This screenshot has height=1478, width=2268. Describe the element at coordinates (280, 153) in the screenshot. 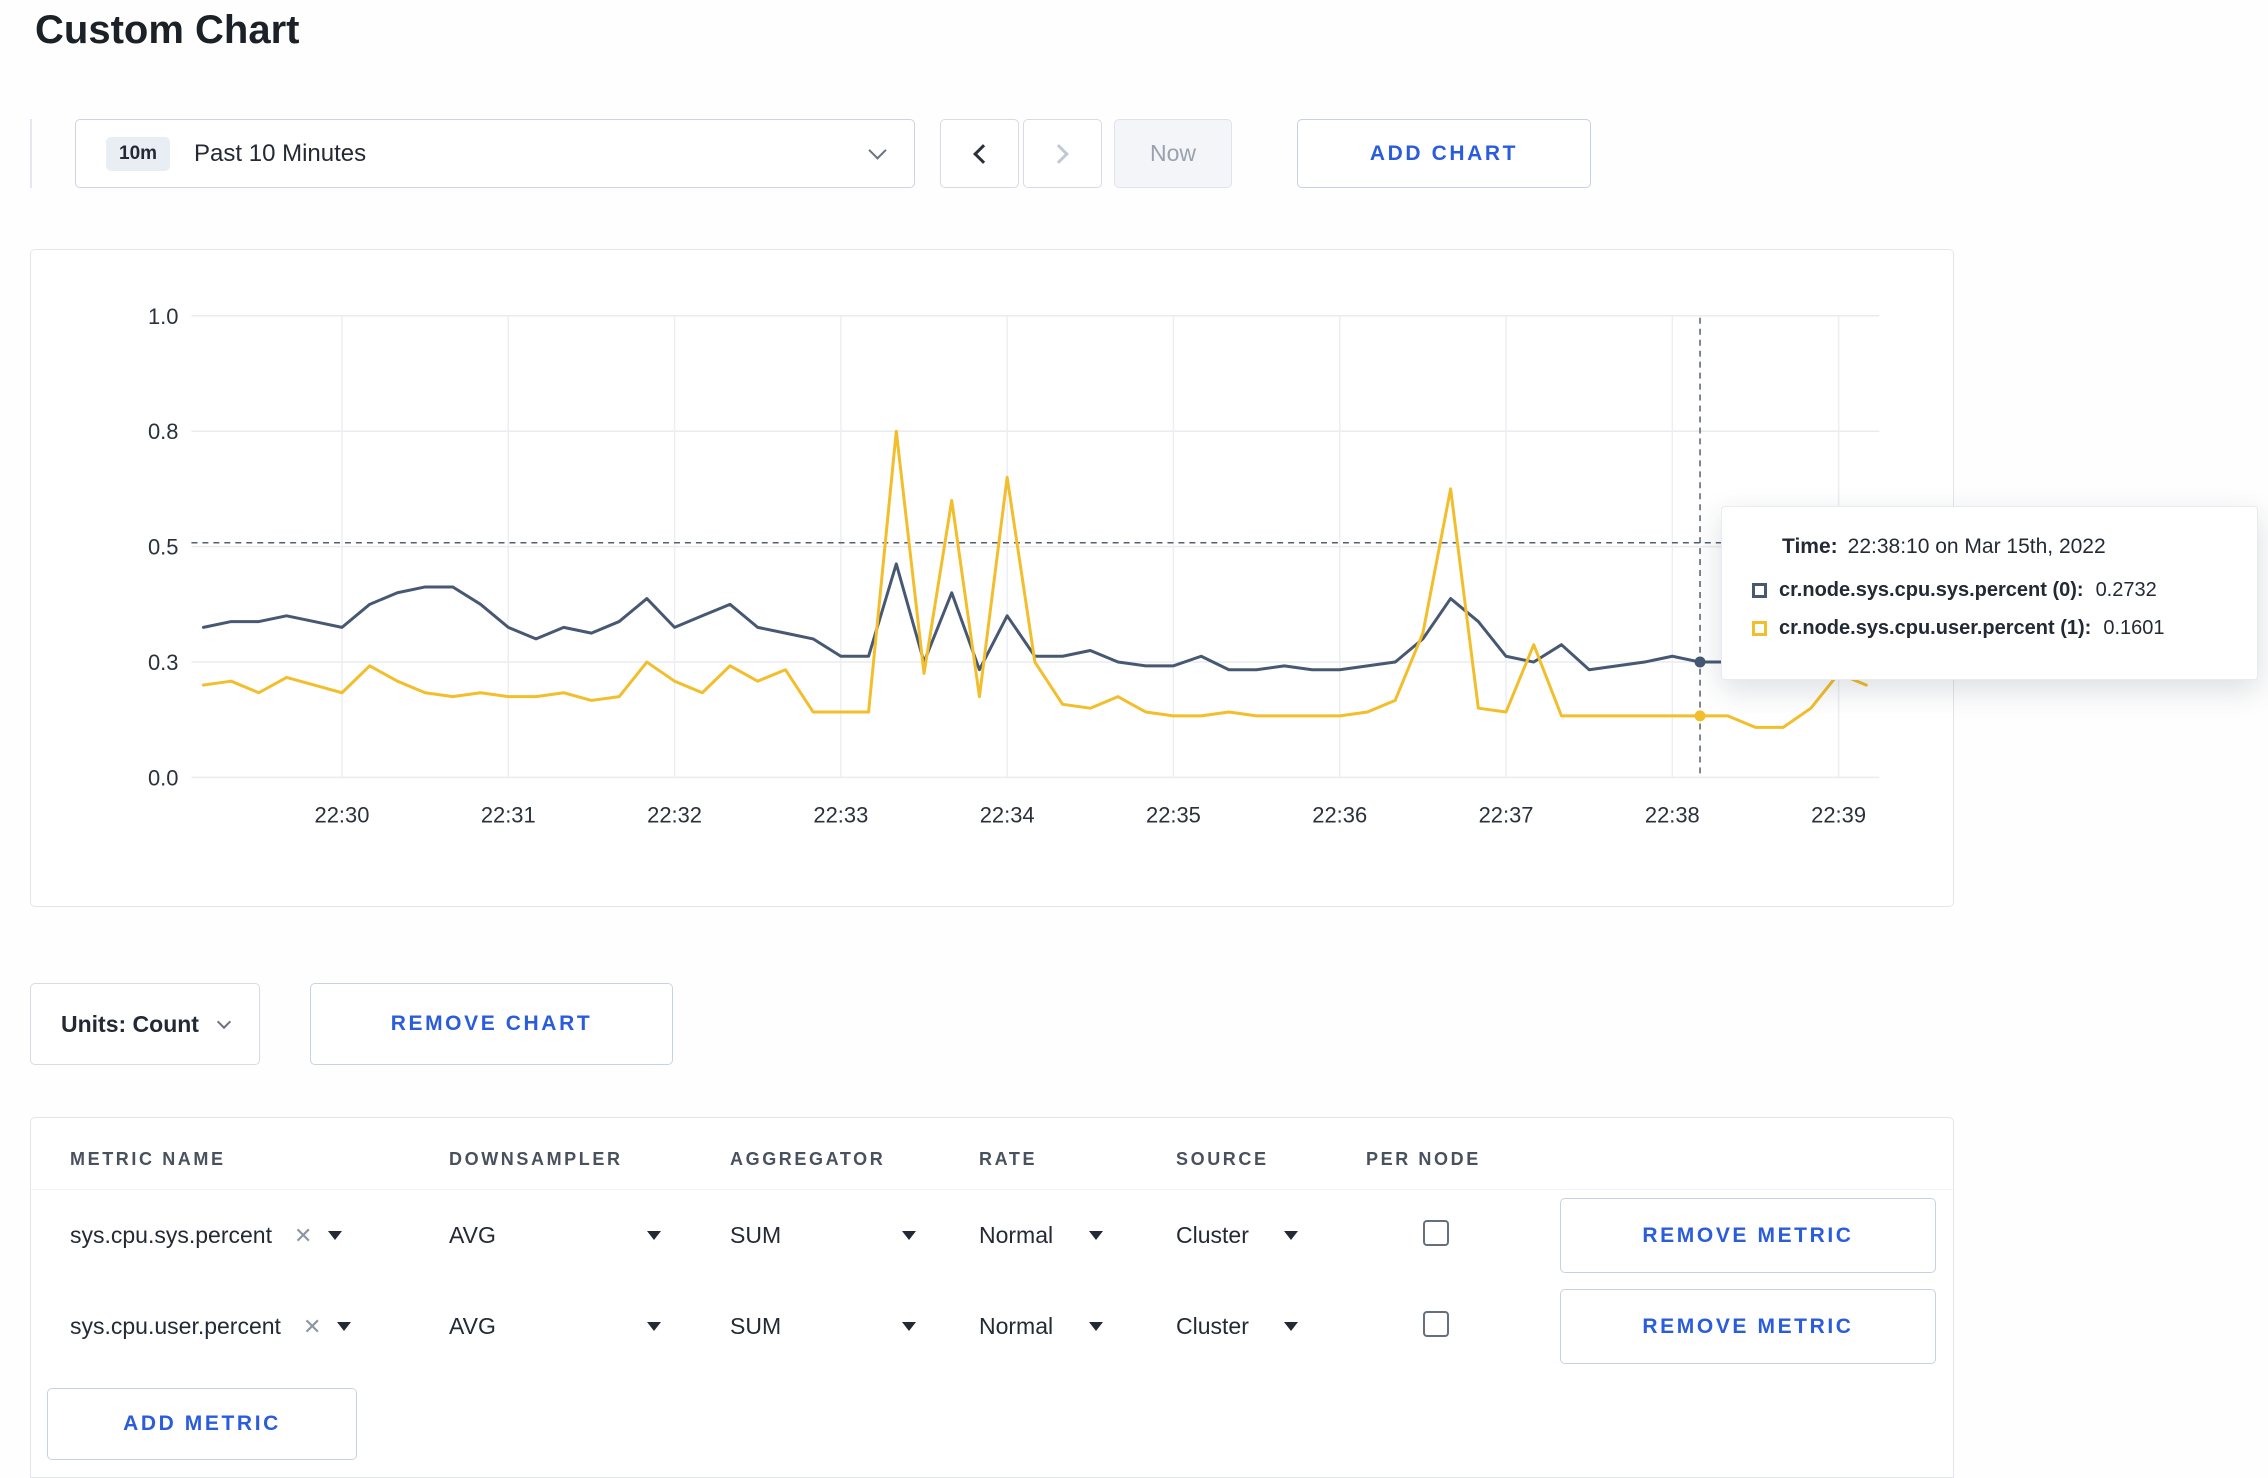

I see `time-range-label: Past 10 Minutes` at that location.